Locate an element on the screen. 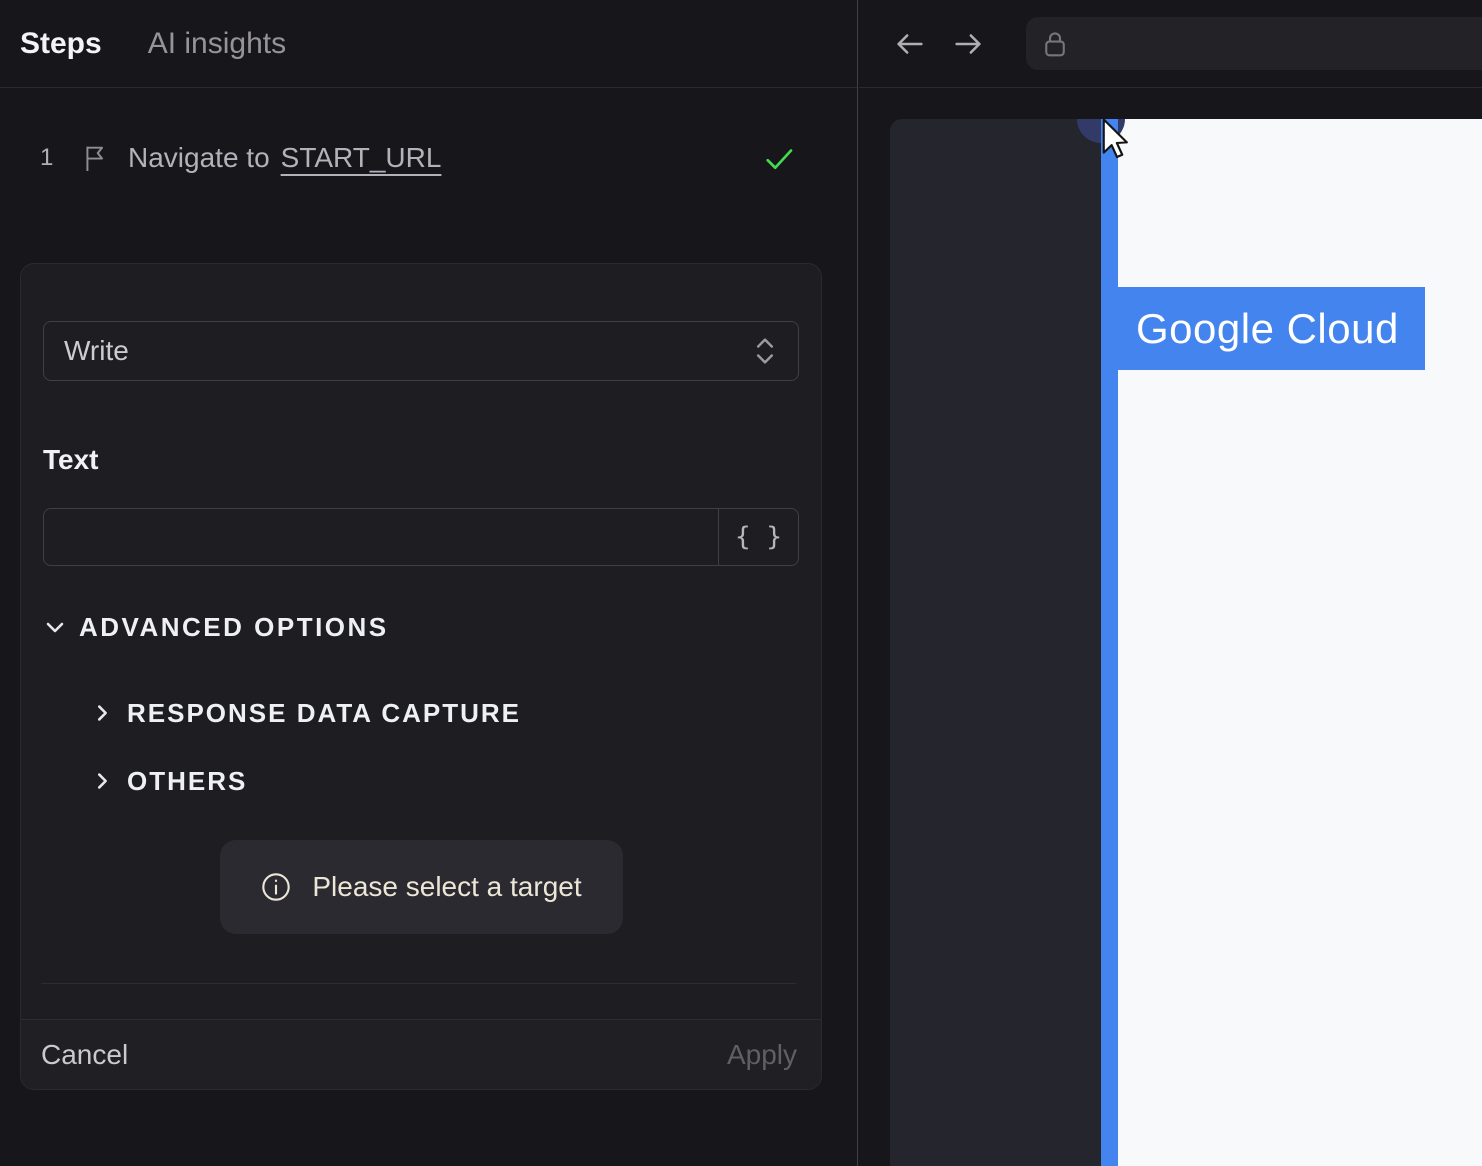 Image resolution: width=1482 pixels, height=1166 pixels. forward-button is located at coordinates (968, 44).